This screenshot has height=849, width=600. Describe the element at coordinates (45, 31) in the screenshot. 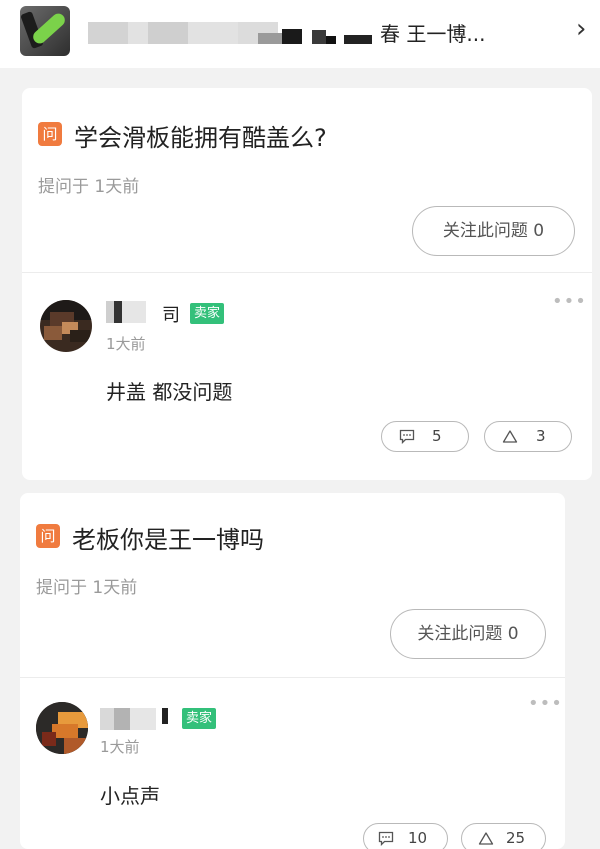

I see `product-thumbnail` at that location.